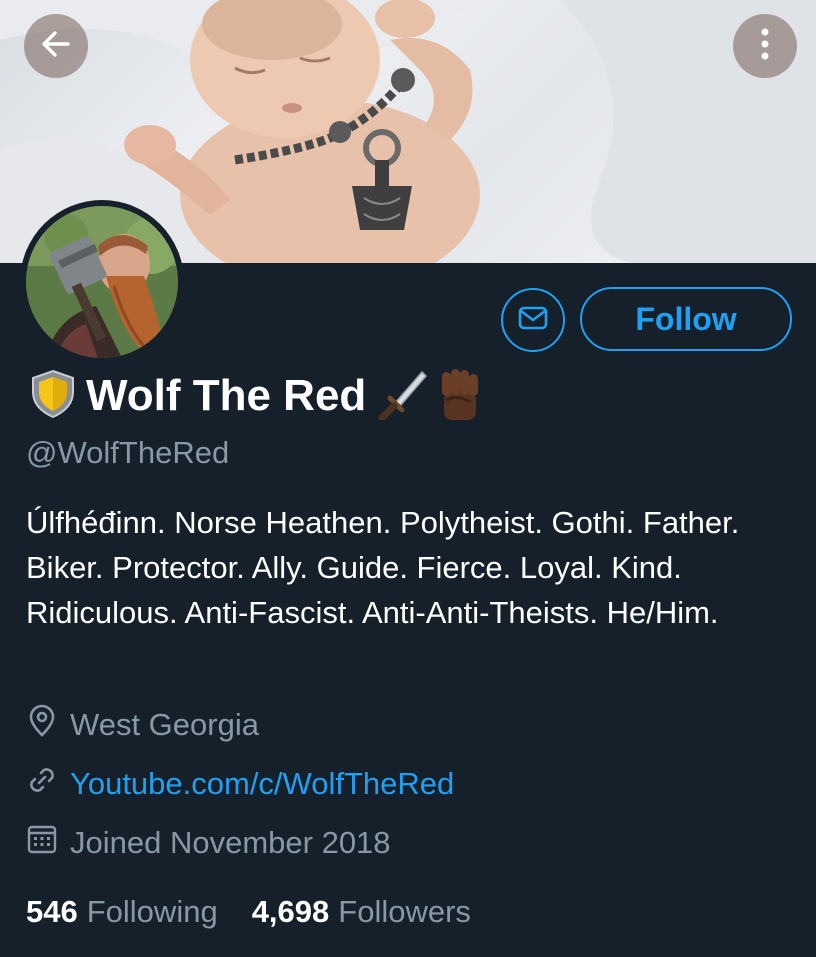 The height and width of the screenshot is (957, 816). Describe the element at coordinates (52, 911) in the screenshot. I see `following-count: 546` at that location.